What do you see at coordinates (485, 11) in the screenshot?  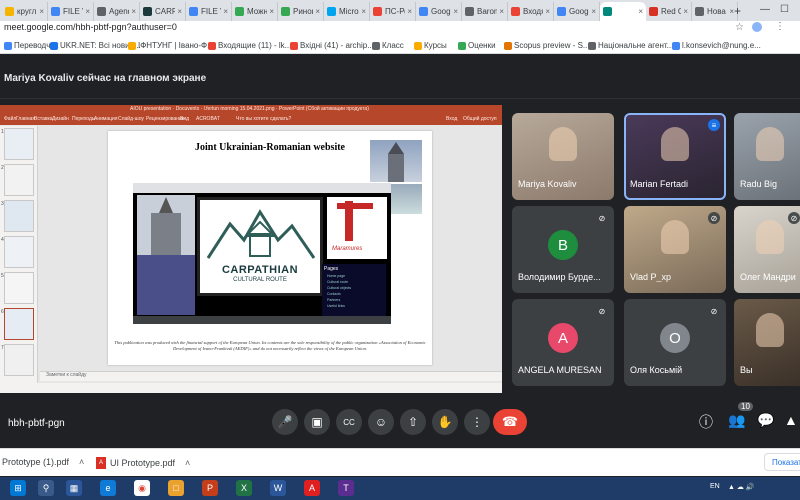 I see `browser-tab: Baromet×` at bounding box center [485, 11].